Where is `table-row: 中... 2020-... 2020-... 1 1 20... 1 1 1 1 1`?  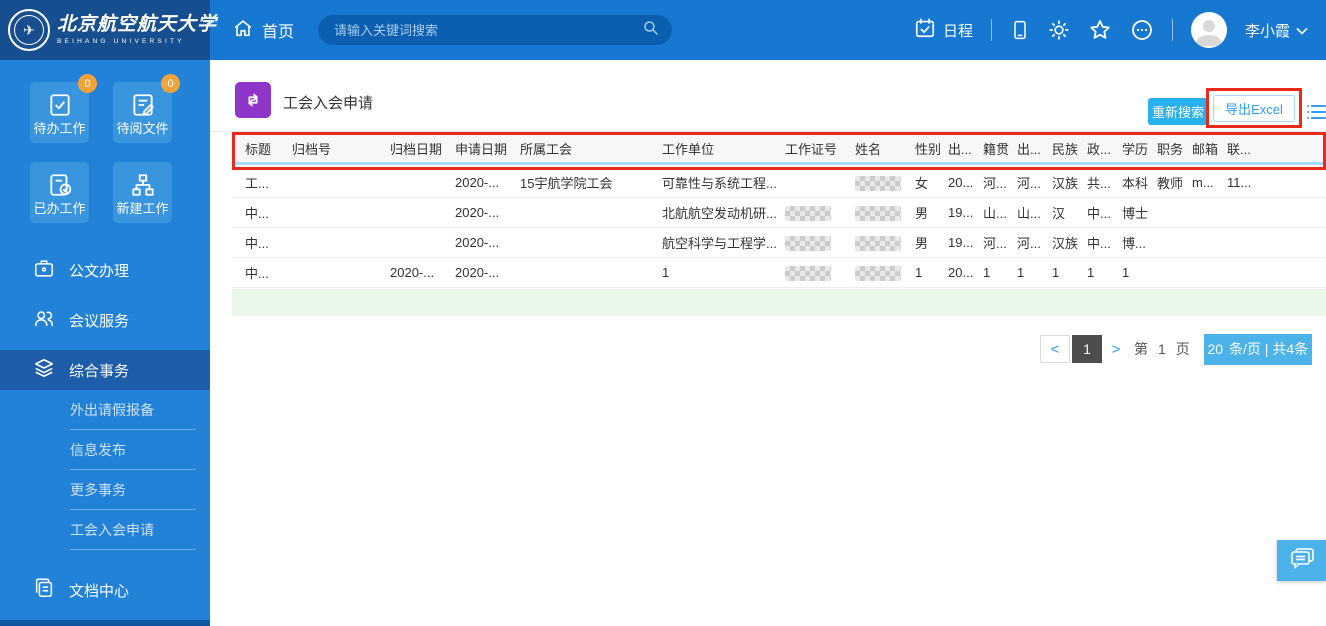 table-row: 中... 2020-... 2020-... 1 1 20... 1 1 1 1 1 is located at coordinates (779, 273).